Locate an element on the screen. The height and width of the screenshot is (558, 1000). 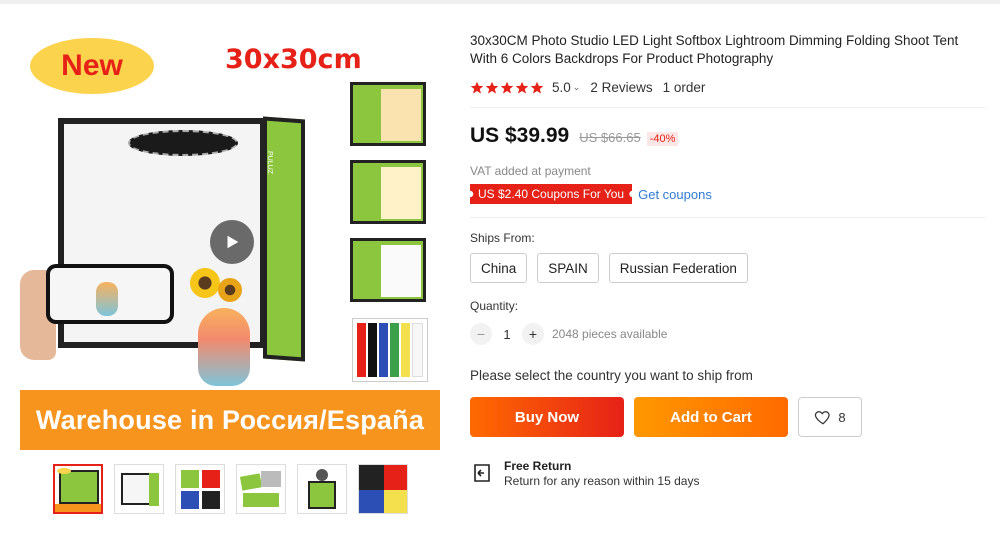
phone-illustration is located at coordinates (110, 294).